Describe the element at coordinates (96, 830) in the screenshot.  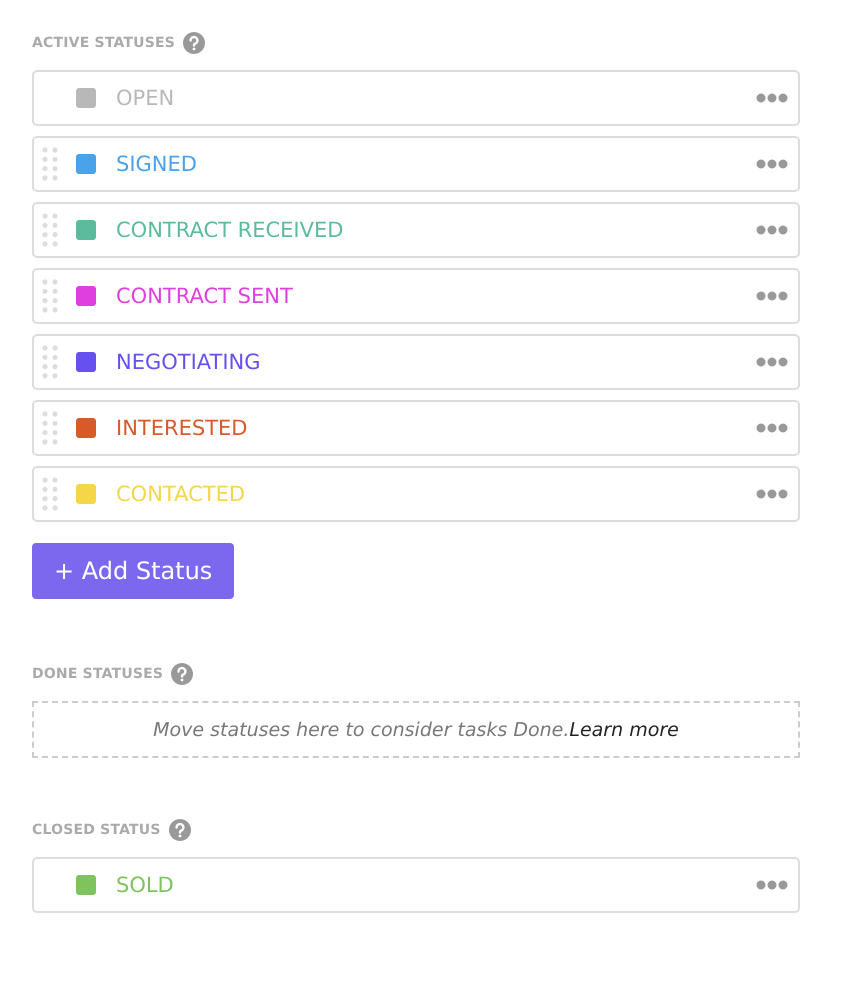
I see `section-heading: CLOSED STATUS` at that location.